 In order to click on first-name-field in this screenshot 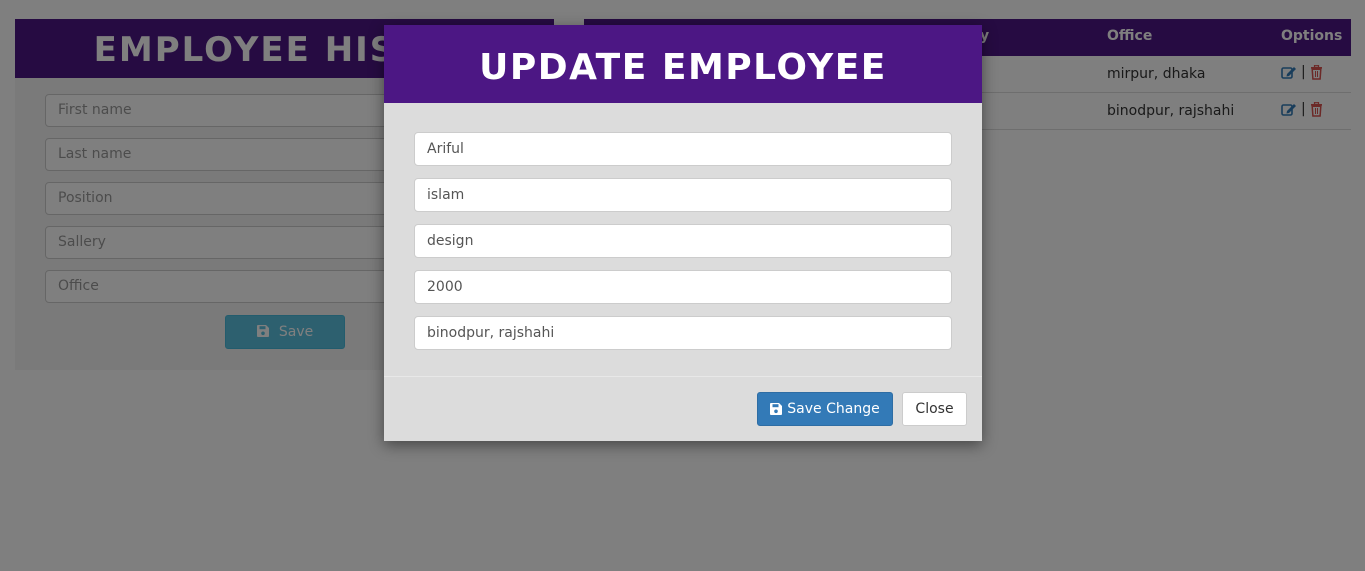, I will do `click(683, 149)`.